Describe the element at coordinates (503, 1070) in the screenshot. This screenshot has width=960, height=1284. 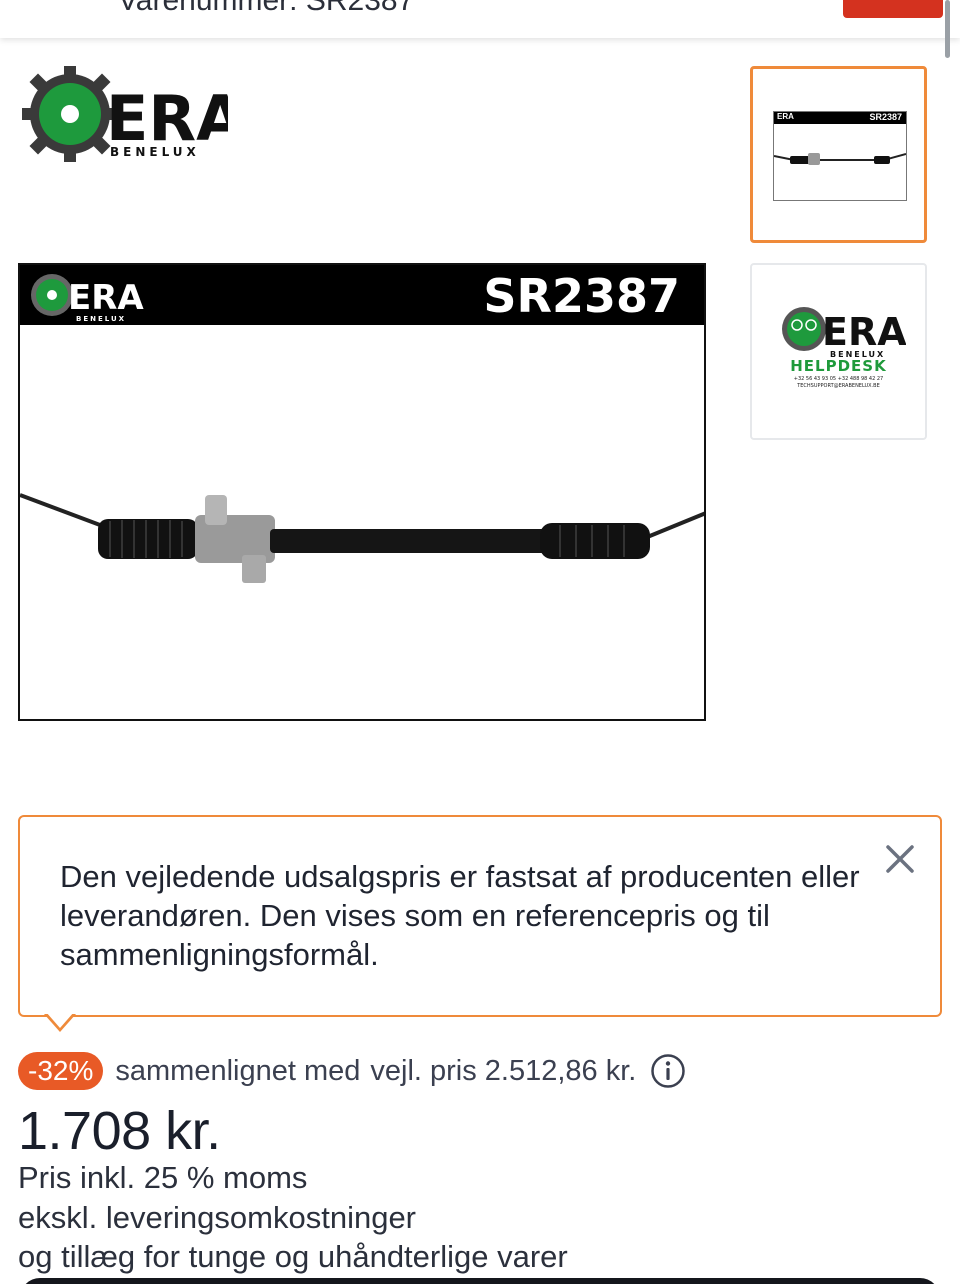
I see `compare-price: vejl. pris 2.512,86 kr.` at that location.